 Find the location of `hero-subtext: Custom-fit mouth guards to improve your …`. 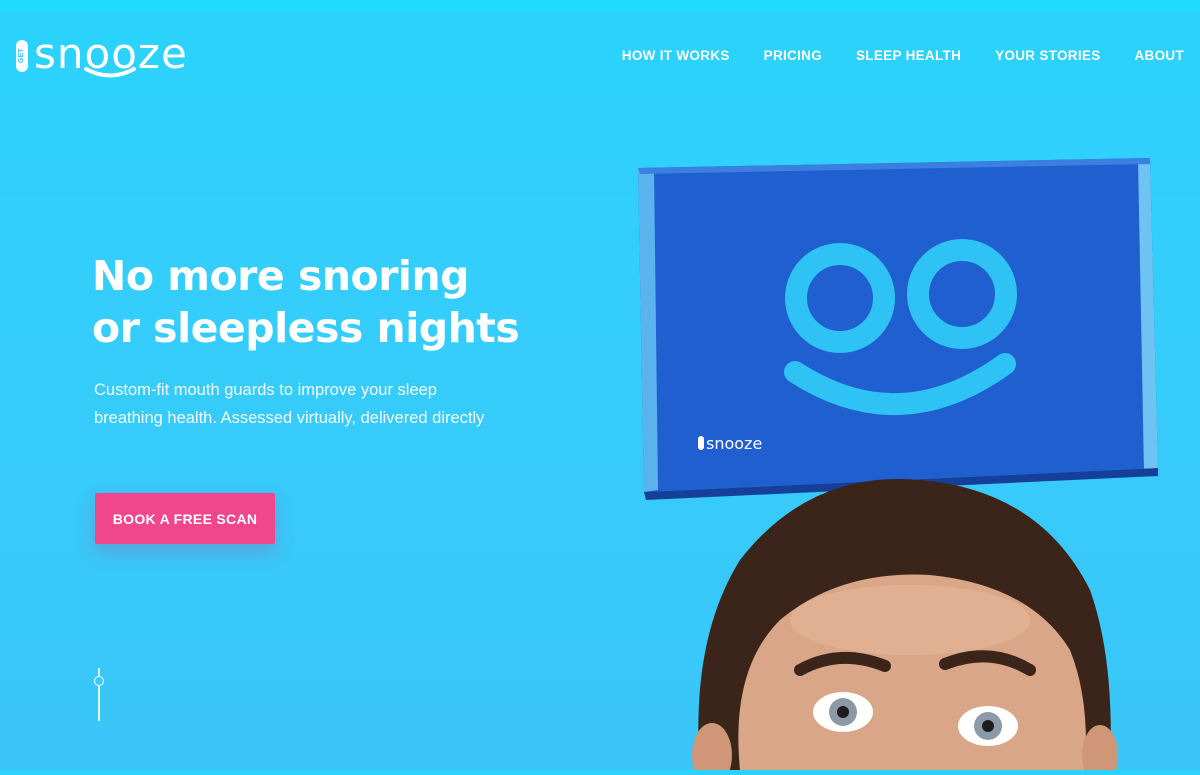

hero-subtext: Custom-fit mouth guards to improve your … is located at coordinates (289, 404).